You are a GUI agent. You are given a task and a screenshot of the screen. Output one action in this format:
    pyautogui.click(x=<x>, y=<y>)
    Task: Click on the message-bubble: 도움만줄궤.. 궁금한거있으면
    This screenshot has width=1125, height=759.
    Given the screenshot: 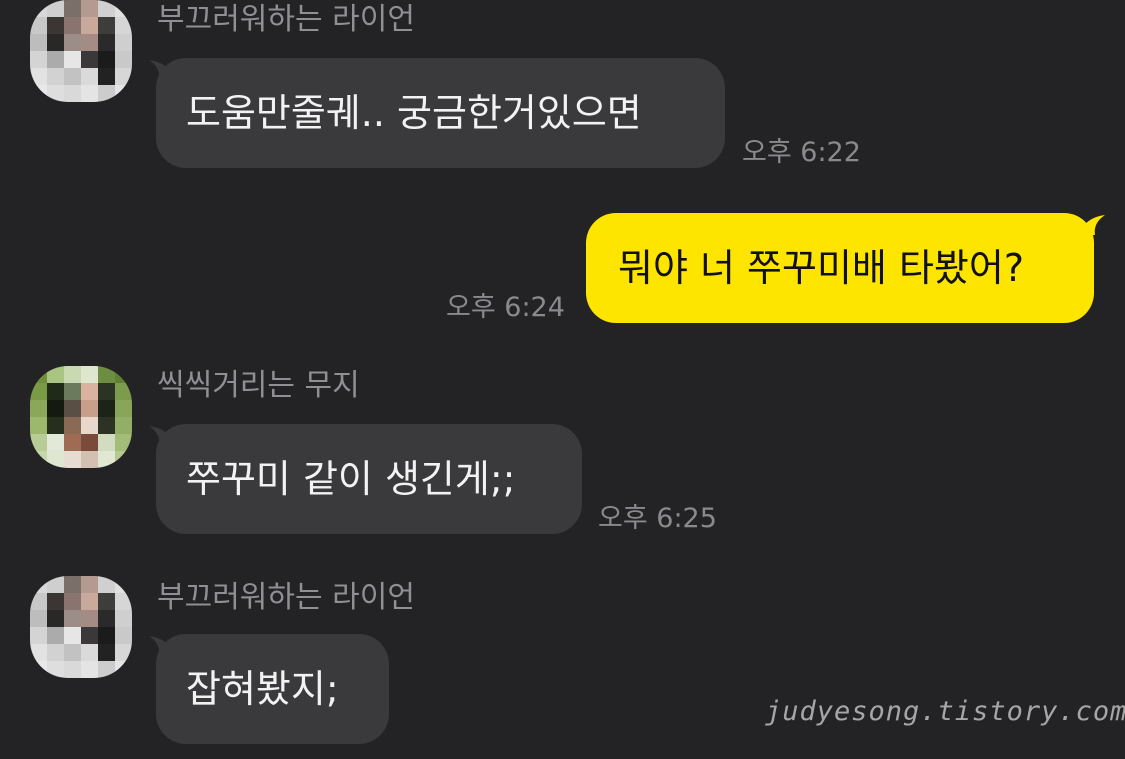 What is the action you would take?
    pyautogui.click(x=440, y=113)
    